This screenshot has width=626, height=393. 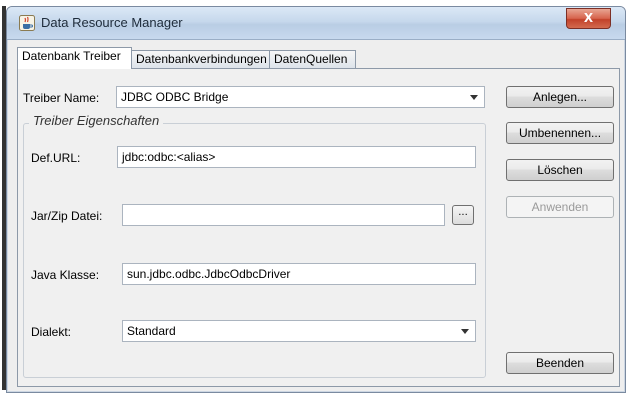 What do you see at coordinates (67, 216) in the screenshot?
I see `jar-zip-label: Jar/Zip Datei:` at bounding box center [67, 216].